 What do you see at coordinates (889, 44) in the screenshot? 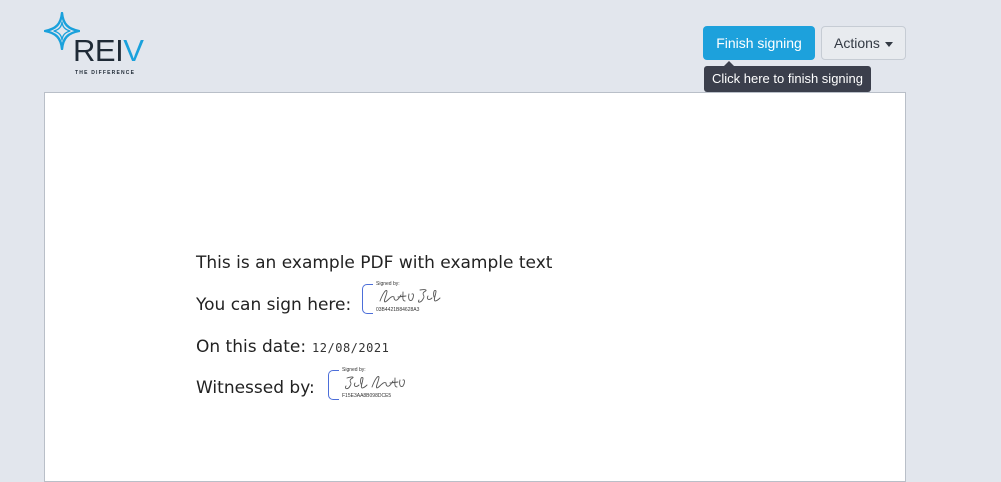
I see `caret-down-icon` at bounding box center [889, 44].